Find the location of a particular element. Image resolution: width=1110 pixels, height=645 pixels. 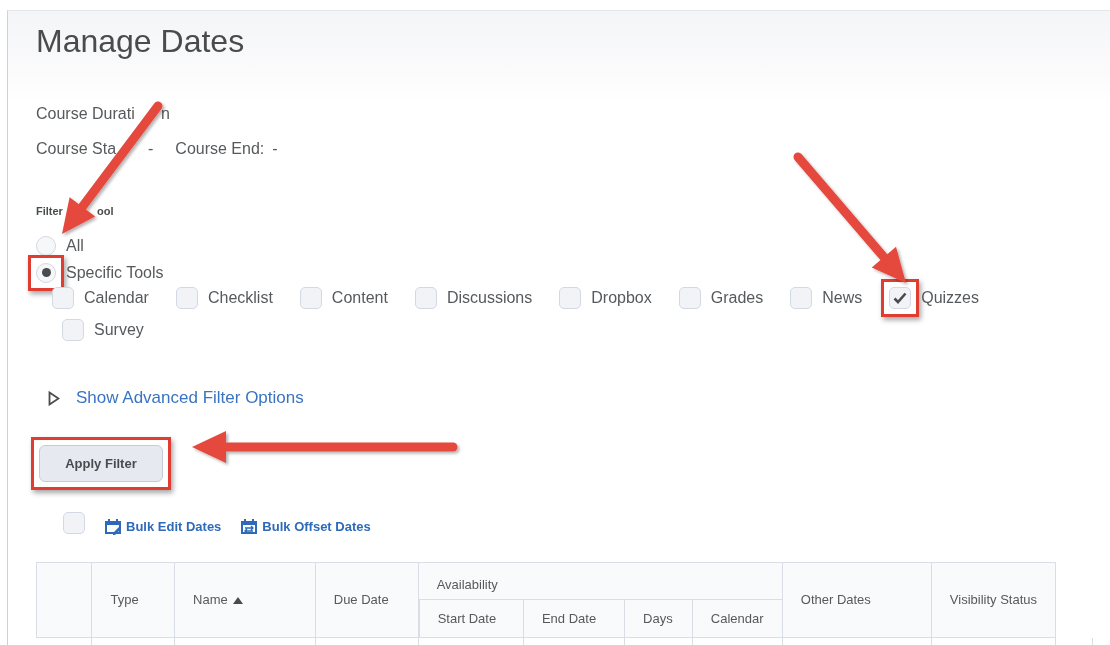

page-title: Manage Dates is located at coordinates (141, 41).